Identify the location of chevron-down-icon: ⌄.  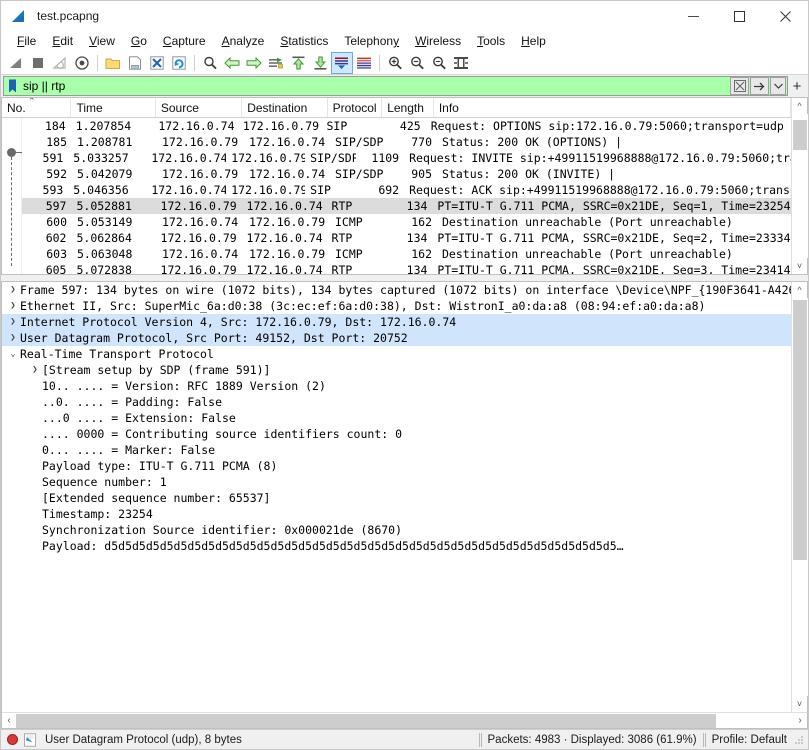
(13, 354).